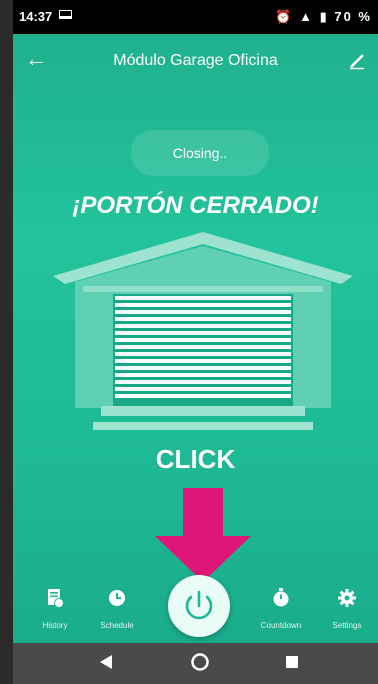 The width and height of the screenshot is (378, 684). Describe the element at coordinates (195, 205) in the screenshot. I see `closed-headline: ¡PORTÓN CERRADO!` at that location.